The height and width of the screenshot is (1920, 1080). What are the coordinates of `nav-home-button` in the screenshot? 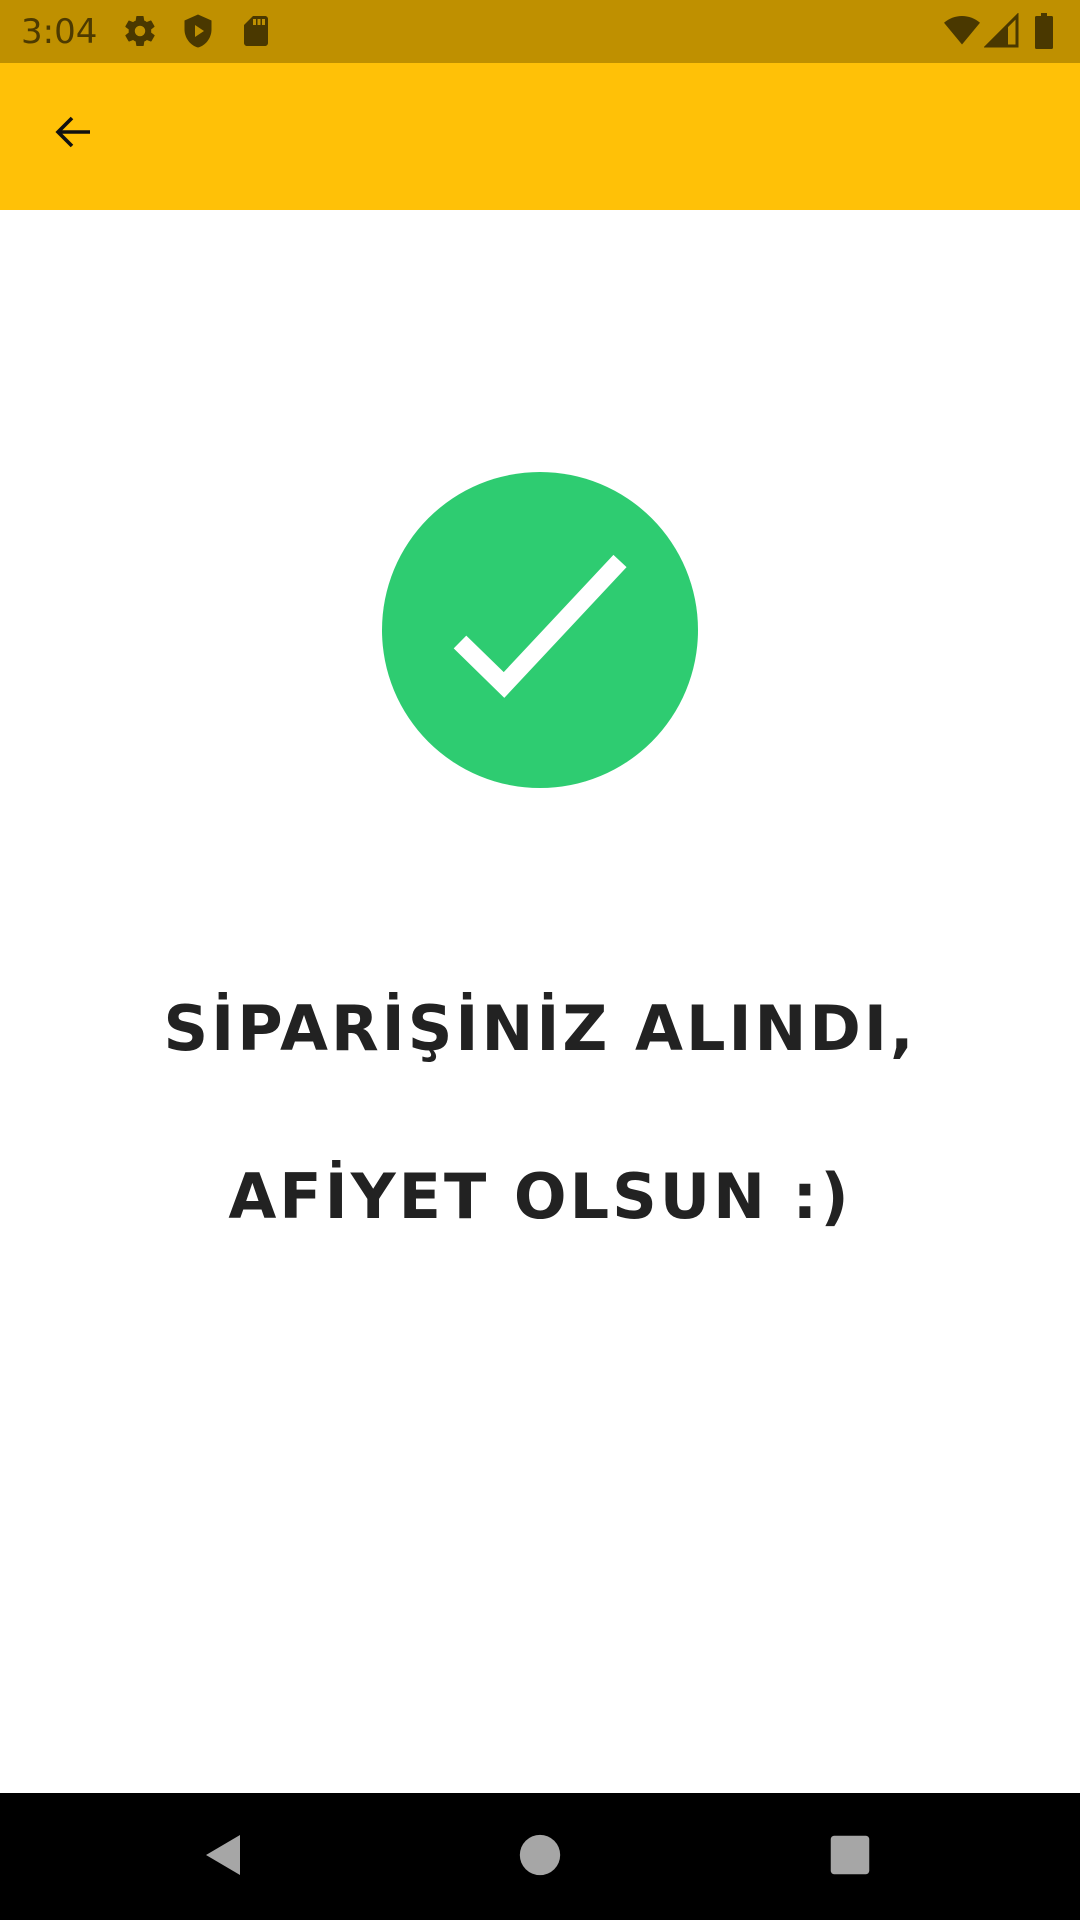 It's located at (540, 1857).